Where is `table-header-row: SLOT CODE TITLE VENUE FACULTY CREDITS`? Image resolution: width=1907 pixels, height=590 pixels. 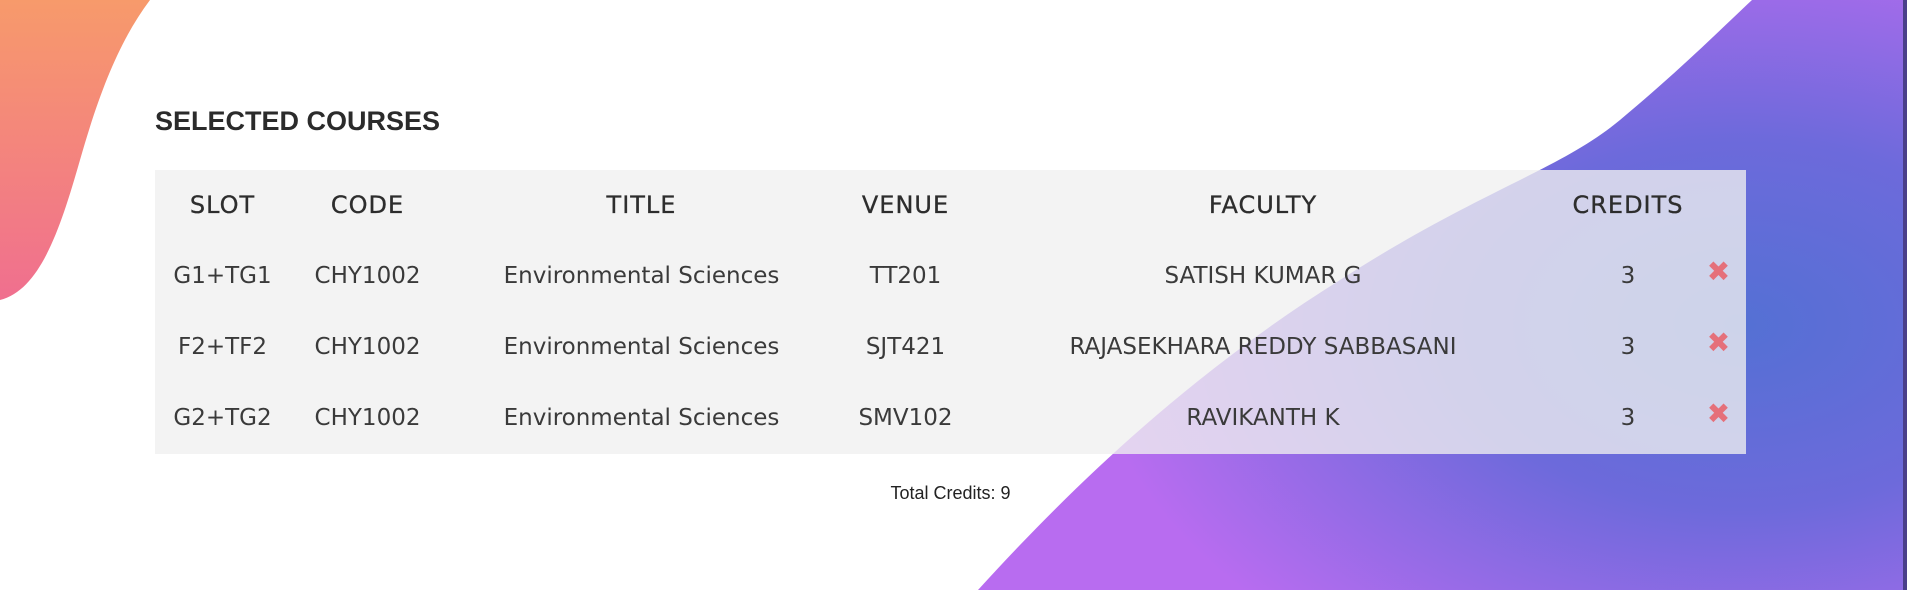
table-header-row: SLOT CODE TITLE VENUE FACULTY CREDITS is located at coordinates (950, 205).